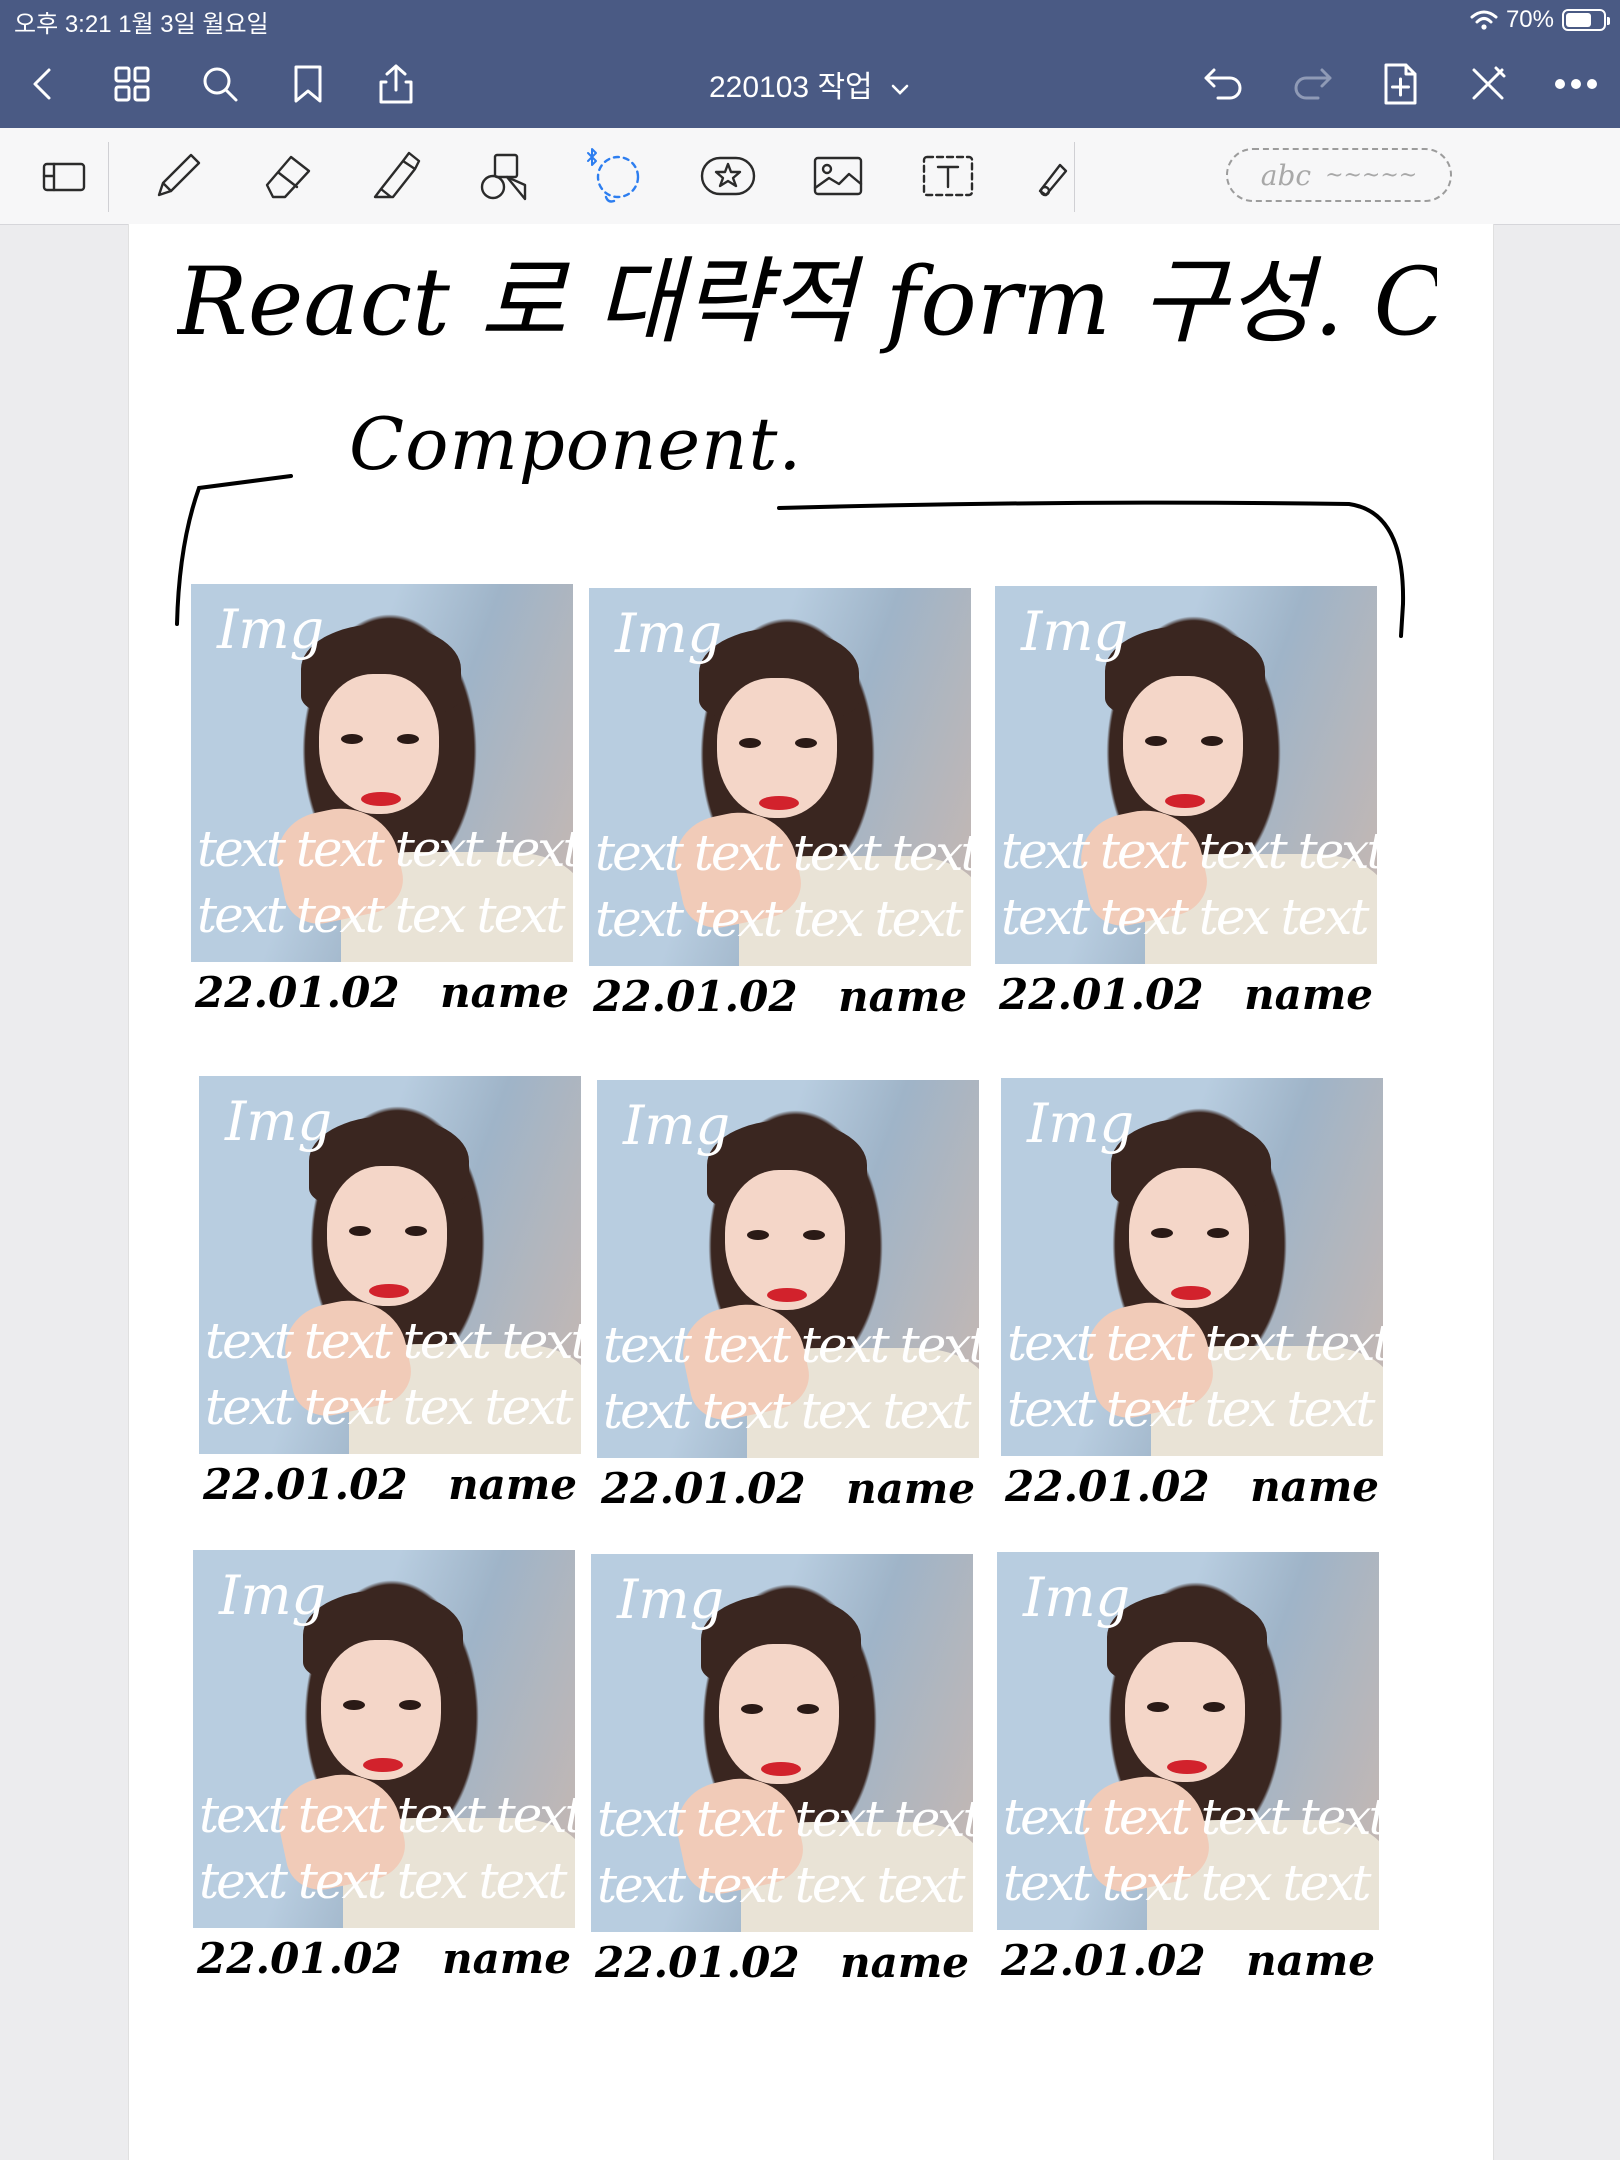  I want to click on eraser-tool, so click(286, 176).